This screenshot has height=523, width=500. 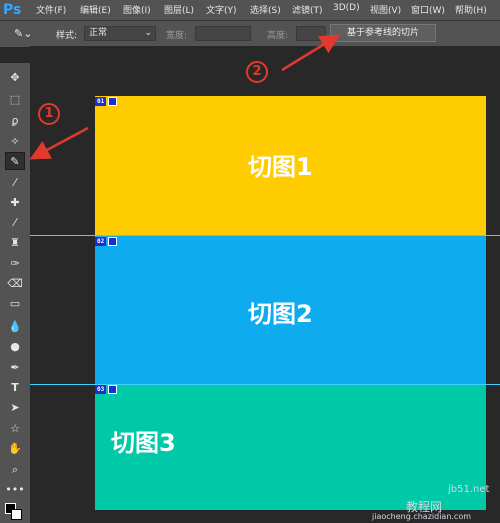 I want to click on arrow-to-slices-button, so click(x=311, y=53).